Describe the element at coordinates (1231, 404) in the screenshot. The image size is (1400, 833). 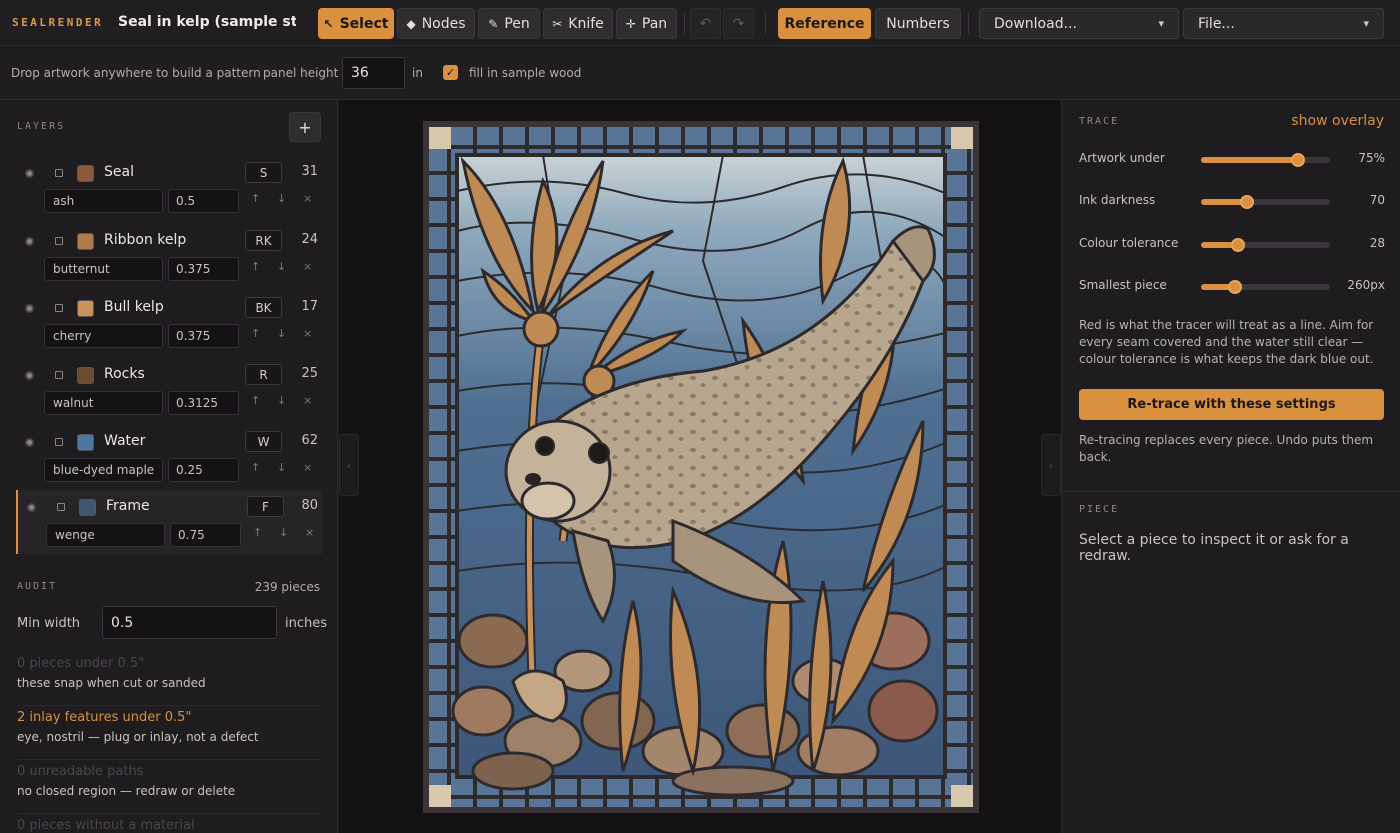
I see `retrace-button: Re-trace with these settings` at that location.